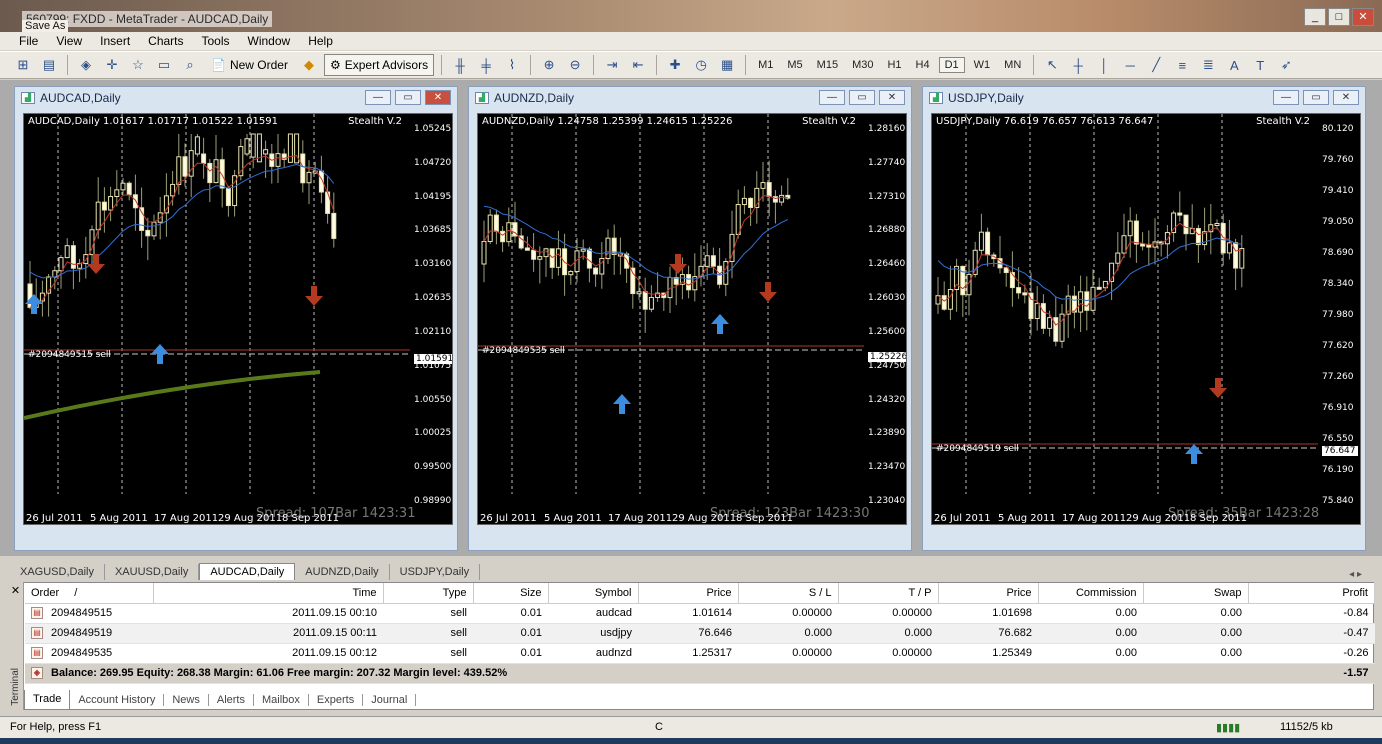 This screenshot has height=744, width=1382. I want to click on tab-journal: Journal, so click(390, 700).